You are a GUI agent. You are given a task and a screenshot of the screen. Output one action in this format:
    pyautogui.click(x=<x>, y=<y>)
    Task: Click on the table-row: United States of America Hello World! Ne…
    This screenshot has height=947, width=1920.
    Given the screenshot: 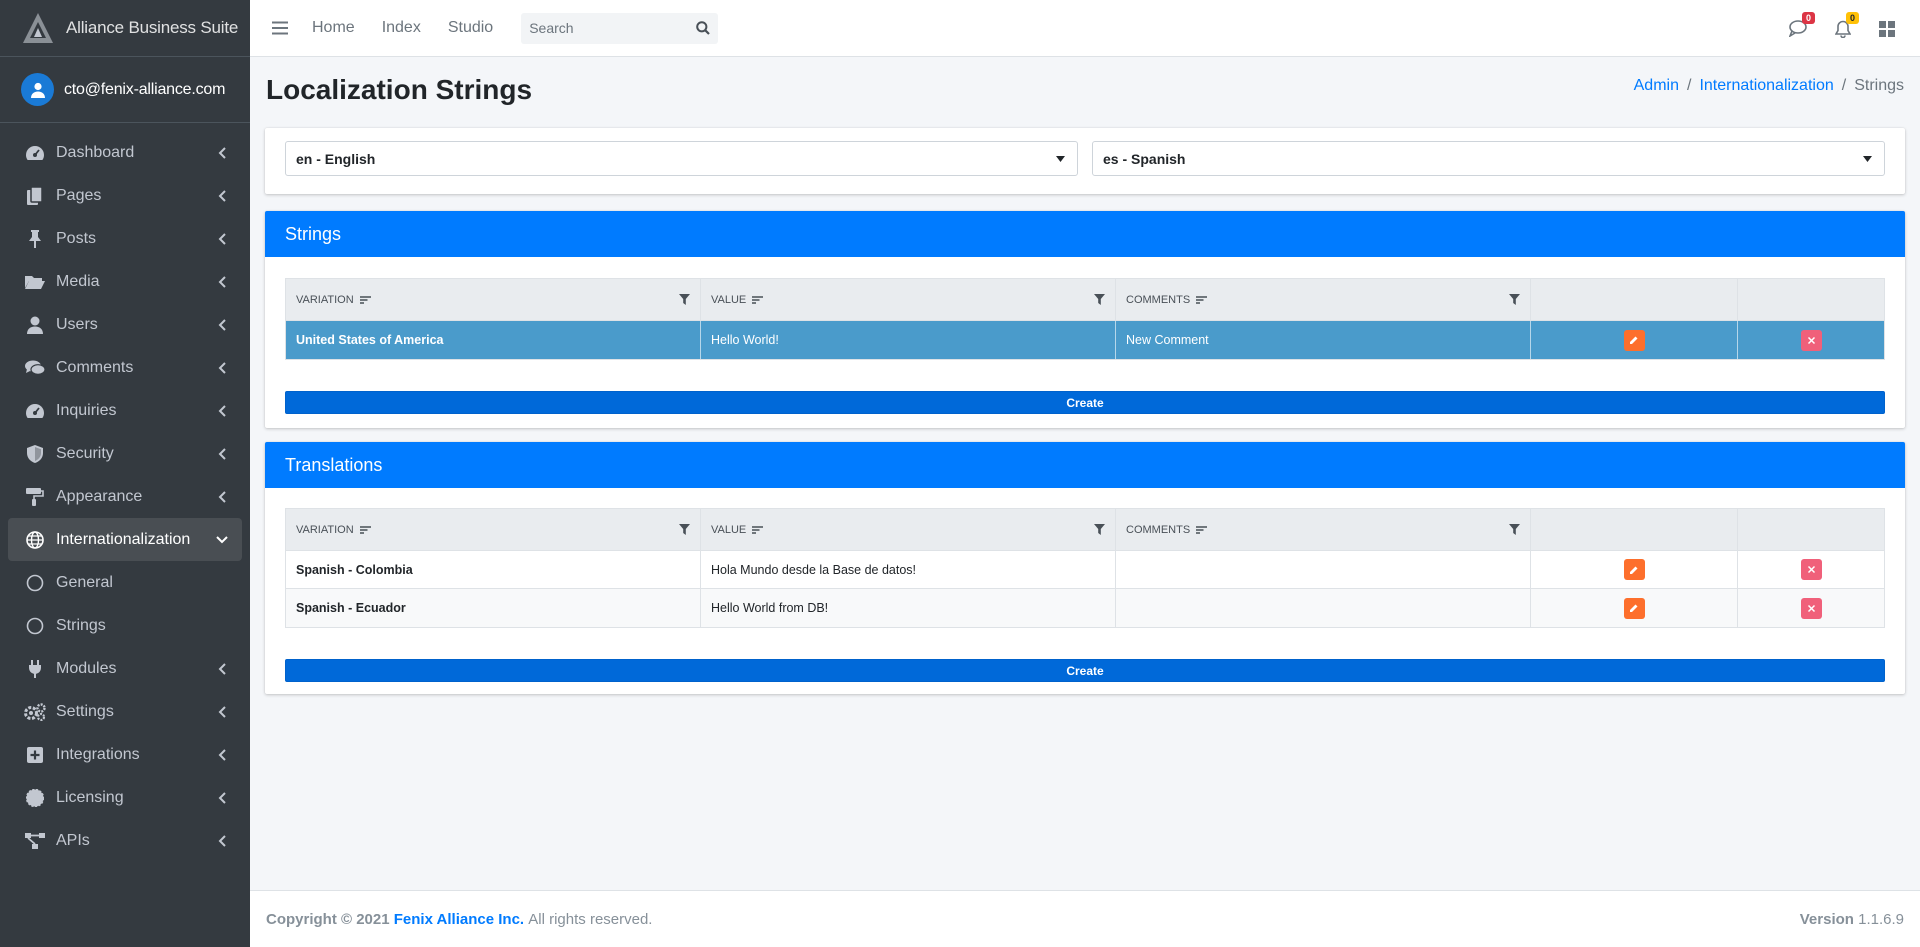 What is the action you would take?
    pyautogui.click(x=1085, y=340)
    